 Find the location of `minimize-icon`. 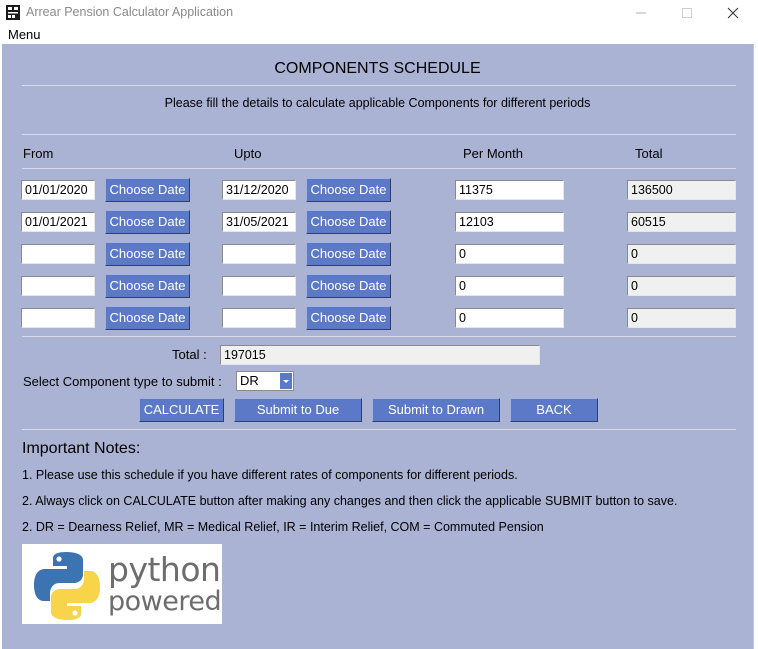

minimize-icon is located at coordinates (641, 13).